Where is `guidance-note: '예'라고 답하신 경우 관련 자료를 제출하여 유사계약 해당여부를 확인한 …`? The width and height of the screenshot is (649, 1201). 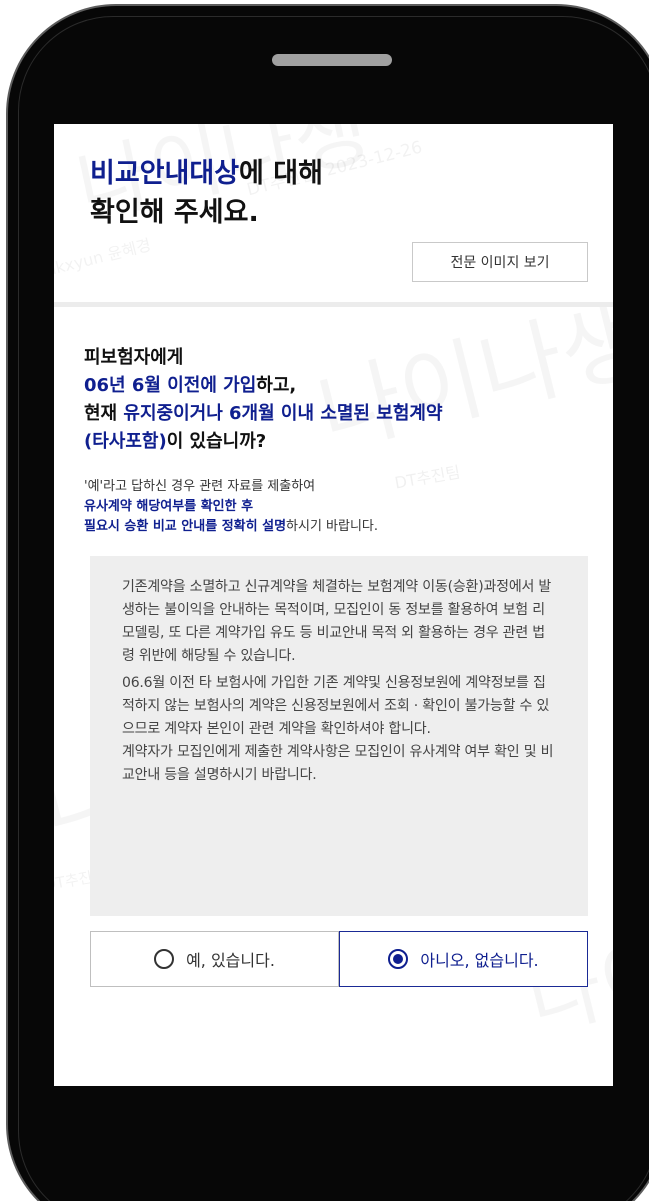 guidance-note: '예'라고 답하신 경우 관련 자료를 제출하여 유사계약 해당여부를 확인한 … is located at coordinates (346, 507).